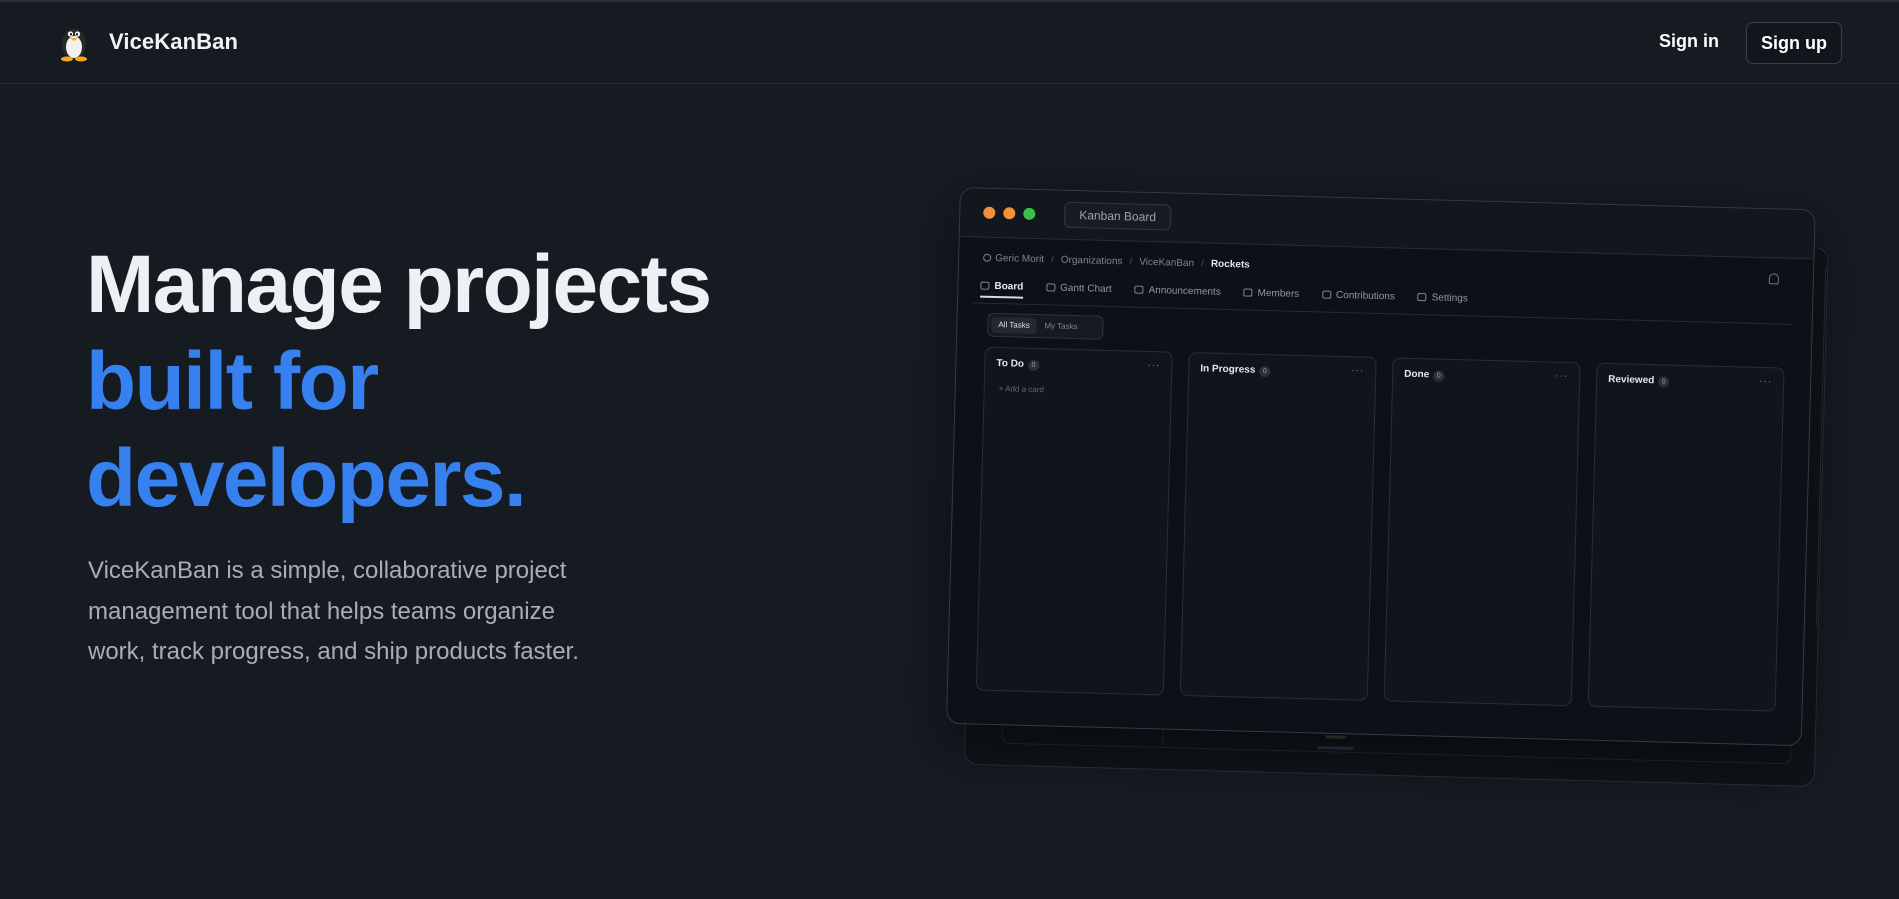 The image size is (1899, 899). I want to click on column-title: Done, so click(1417, 374).